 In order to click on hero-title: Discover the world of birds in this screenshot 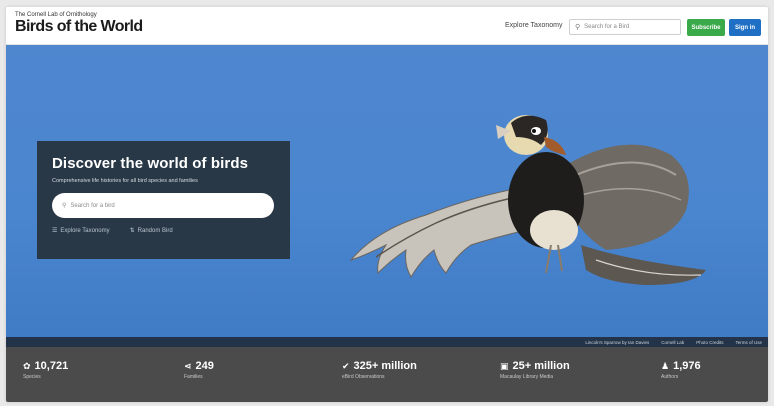, I will do `click(150, 163)`.